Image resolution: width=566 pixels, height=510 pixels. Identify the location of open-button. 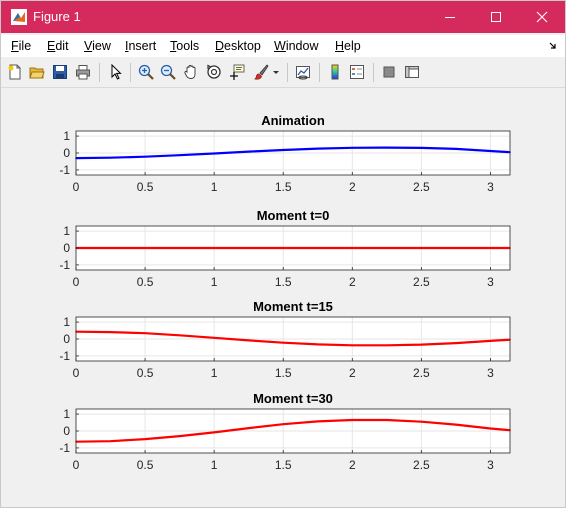
(37, 72).